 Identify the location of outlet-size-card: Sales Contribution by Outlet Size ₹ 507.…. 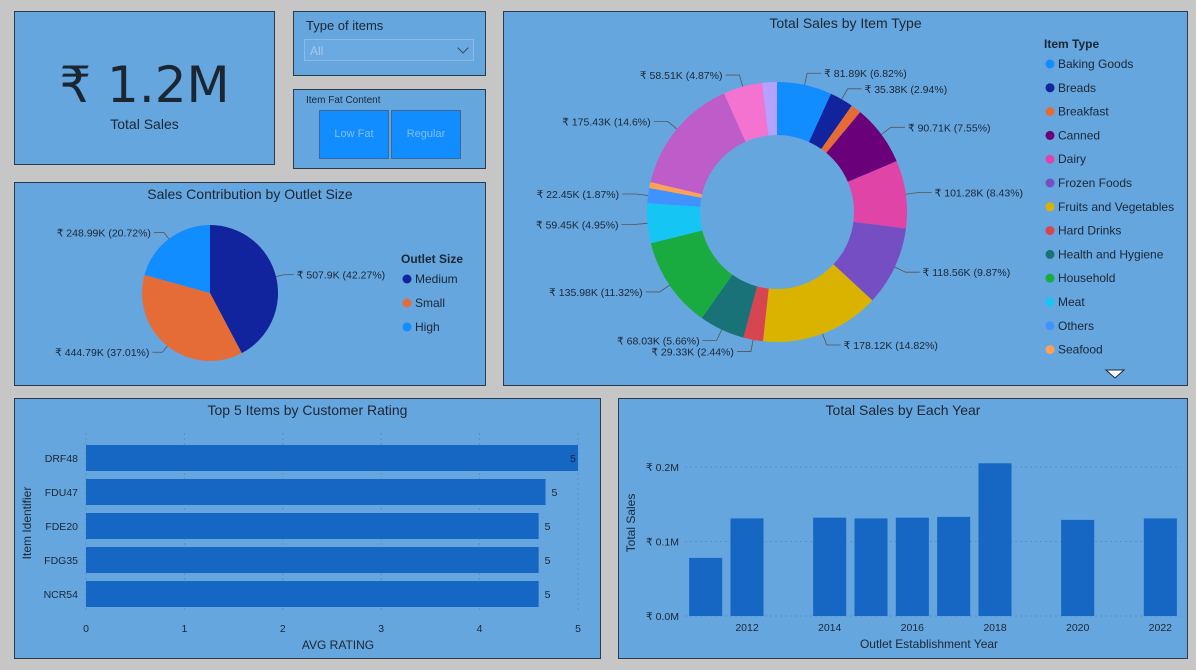
(250, 284).